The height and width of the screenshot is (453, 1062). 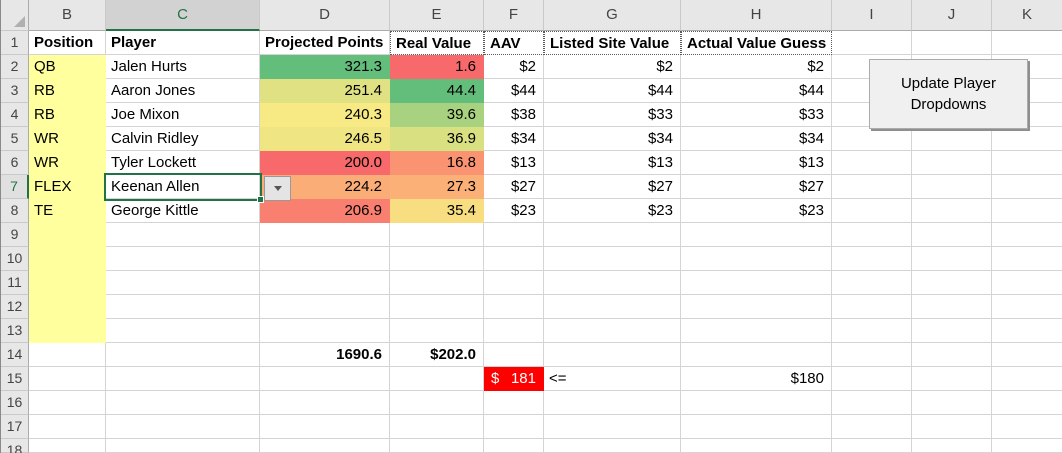 What do you see at coordinates (514, 91) in the screenshot?
I see `cell-aav: $44` at bounding box center [514, 91].